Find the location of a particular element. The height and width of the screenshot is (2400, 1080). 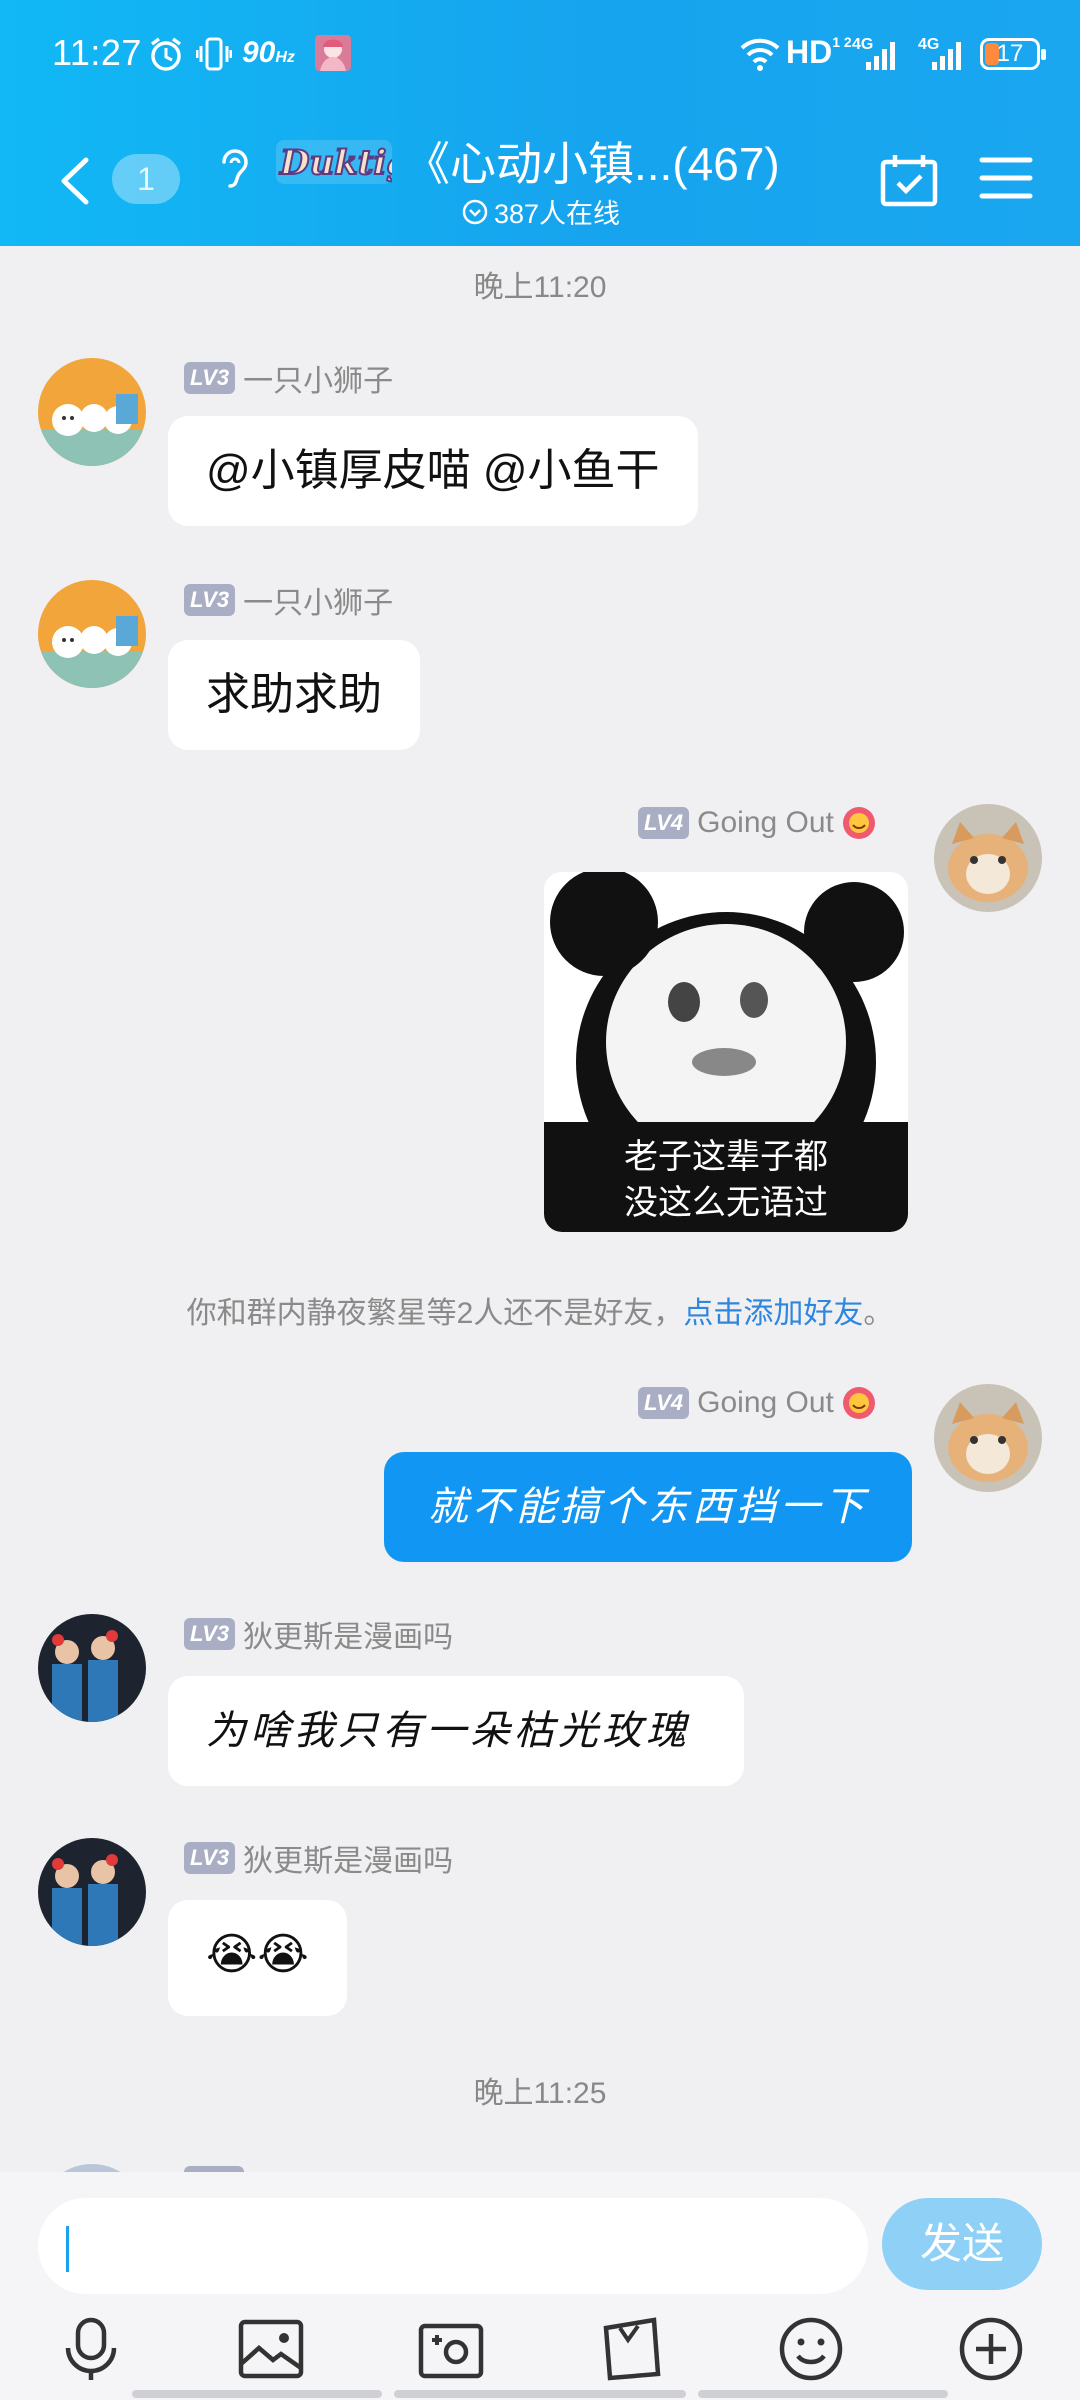

chat-title-bar: 1 Duktig. 《心动小镇...(467) 387人在线 is located at coordinates (540, 180).